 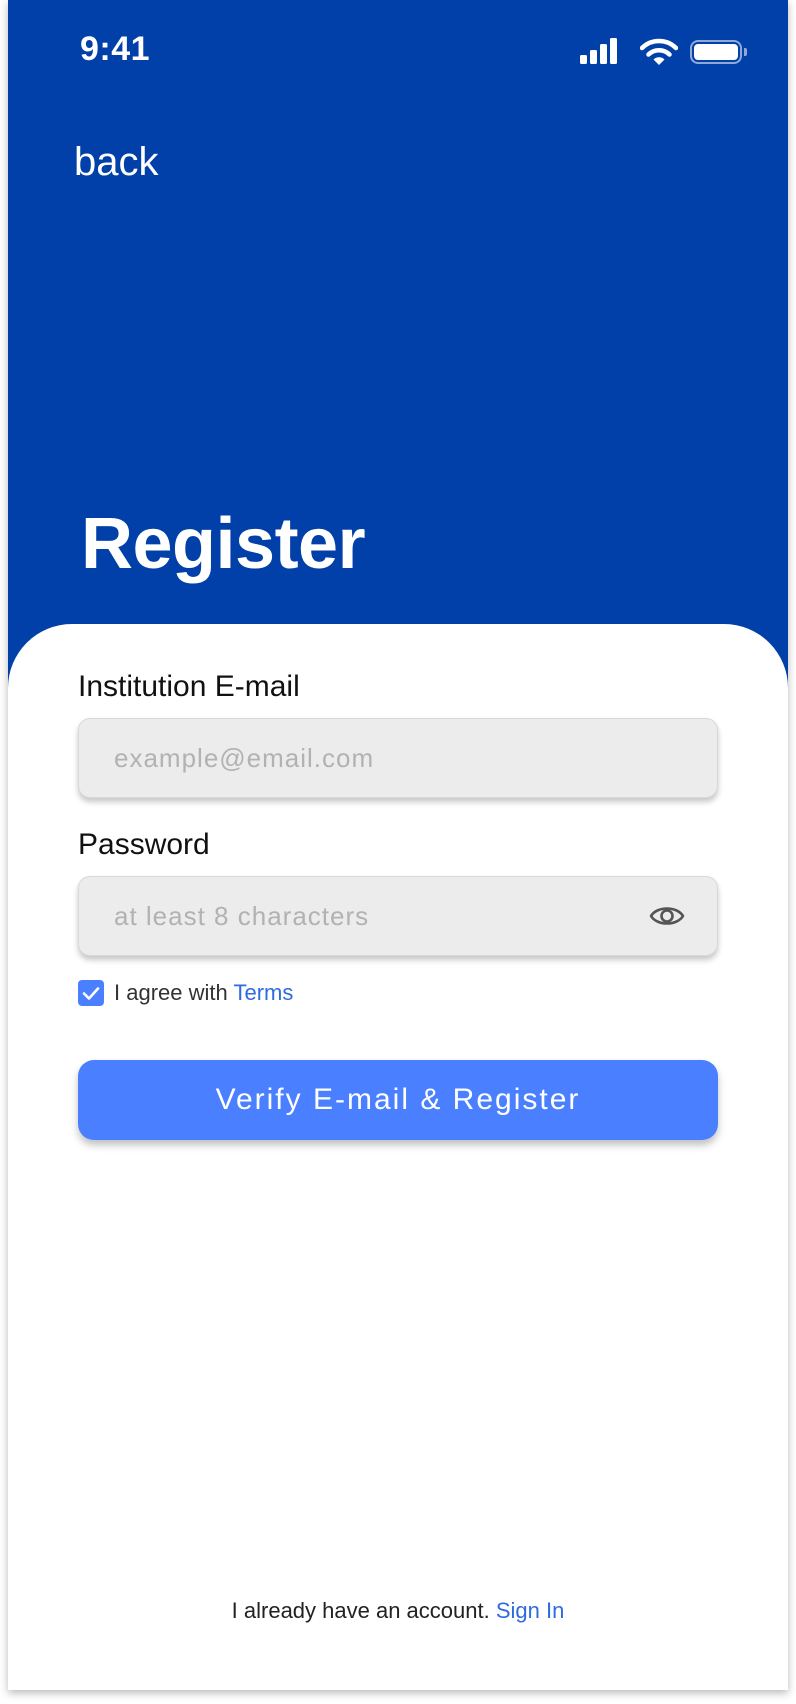 I want to click on email-field-container, so click(x=398, y=758).